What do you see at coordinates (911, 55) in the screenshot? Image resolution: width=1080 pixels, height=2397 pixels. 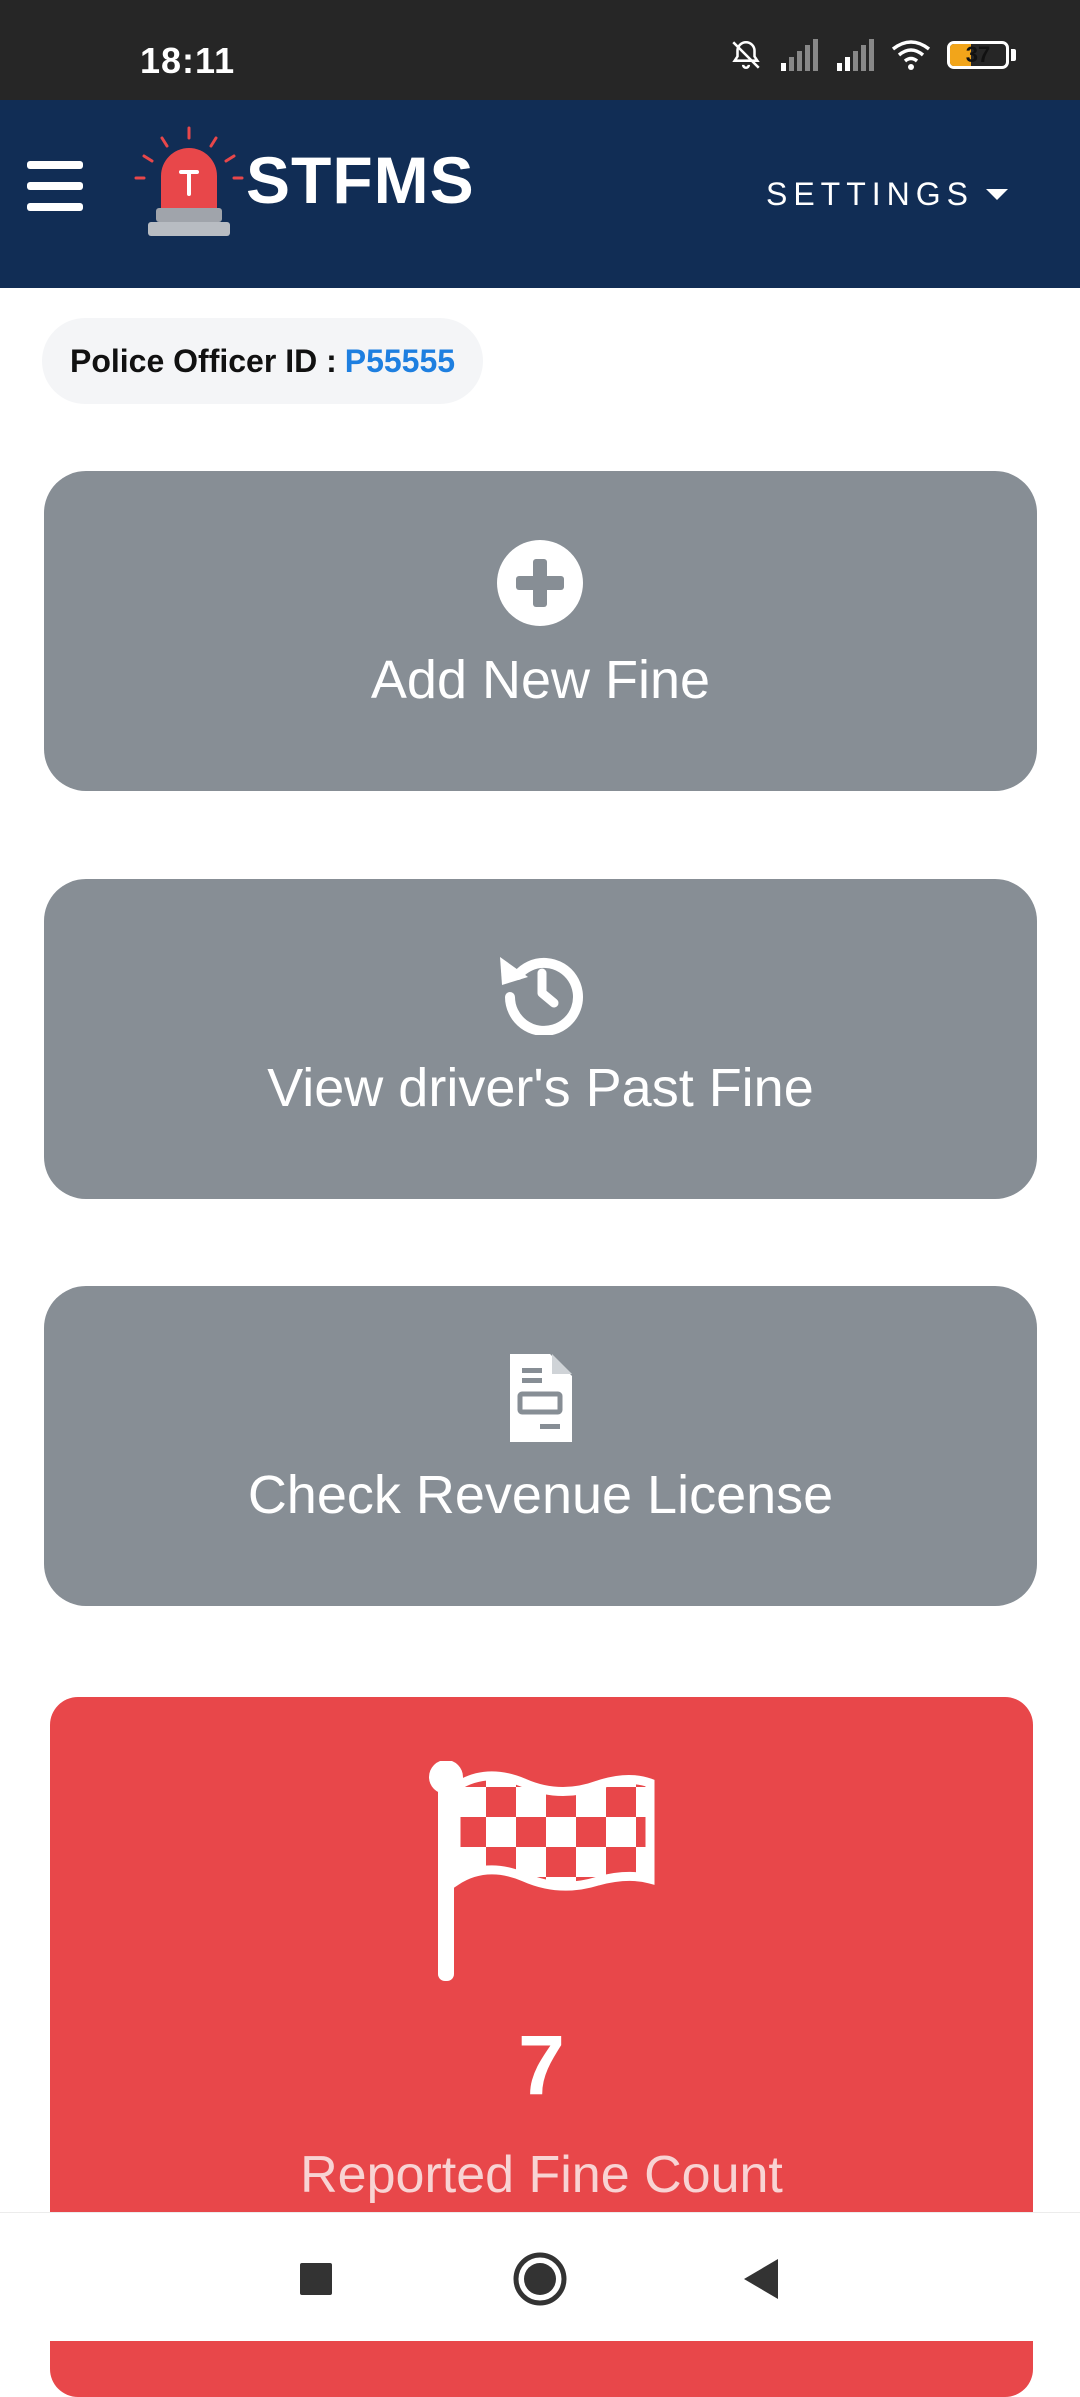 I see `wifi-icon` at bounding box center [911, 55].